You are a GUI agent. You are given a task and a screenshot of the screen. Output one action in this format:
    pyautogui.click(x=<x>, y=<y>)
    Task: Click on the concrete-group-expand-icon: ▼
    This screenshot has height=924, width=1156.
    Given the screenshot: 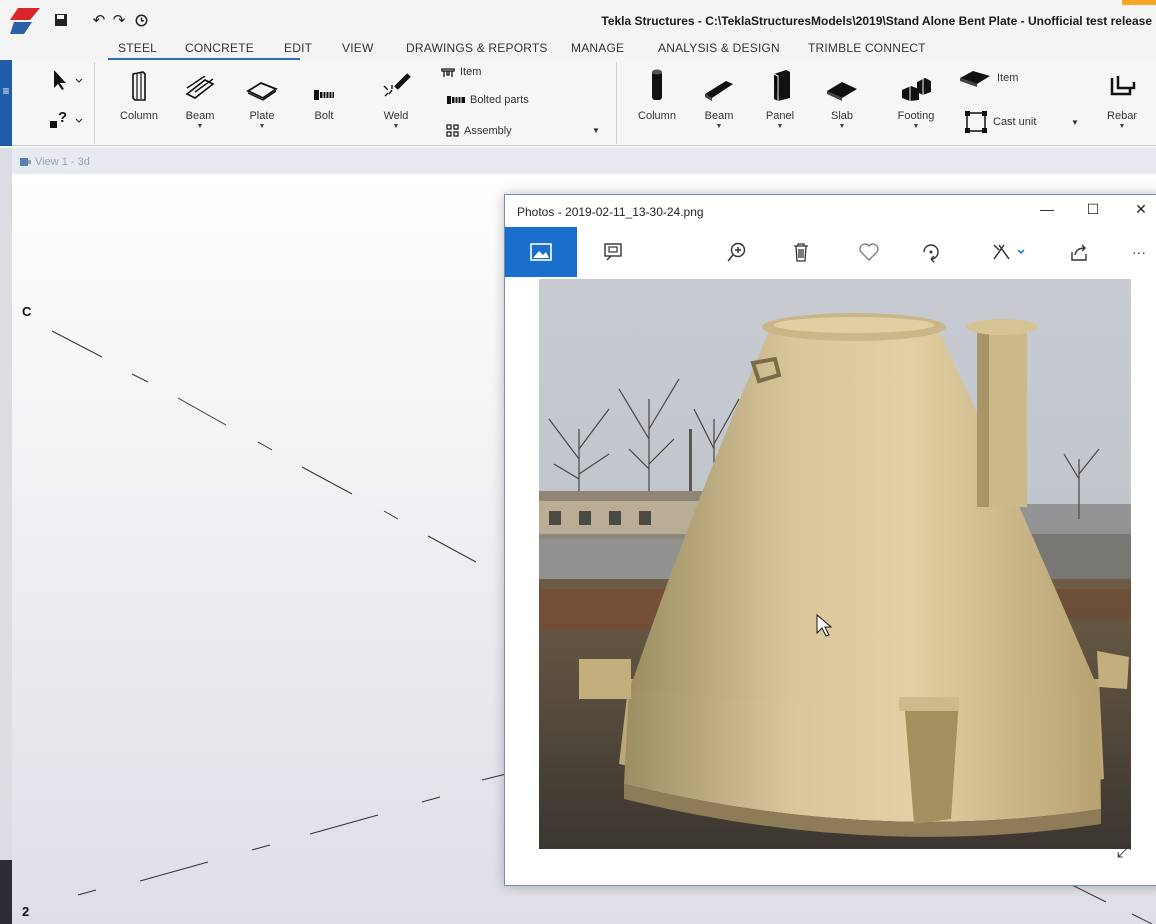 What is the action you would take?
    pyautogui.click(x=1075, y=122)
    